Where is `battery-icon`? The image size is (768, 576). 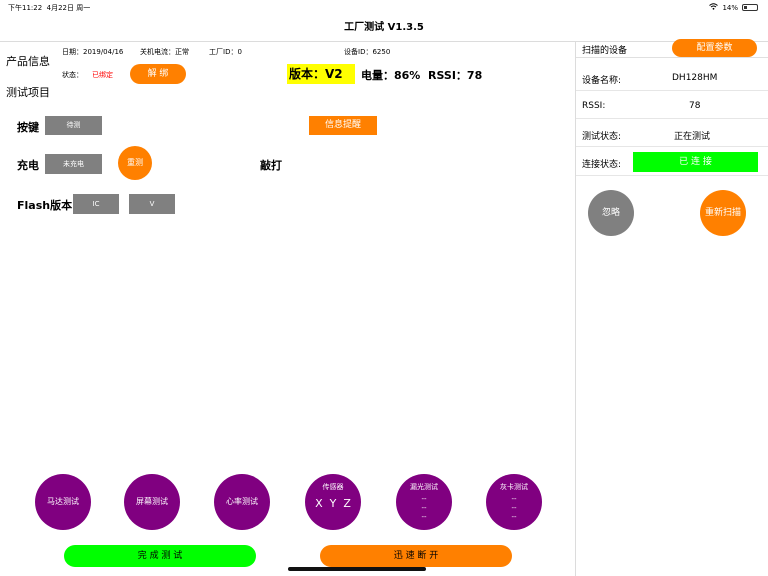
battery-icon is located at coordinates (750, 7).